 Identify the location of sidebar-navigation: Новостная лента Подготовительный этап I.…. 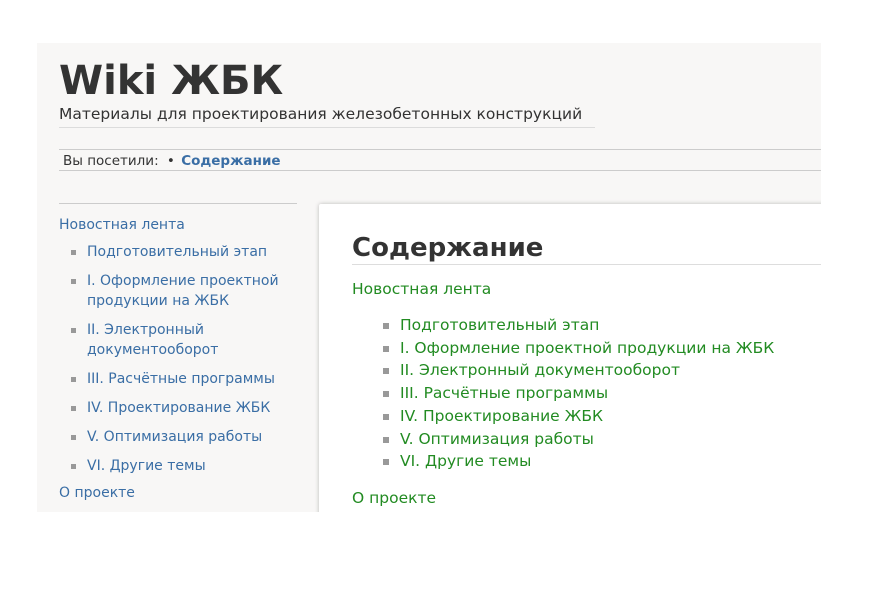
(178, 352).